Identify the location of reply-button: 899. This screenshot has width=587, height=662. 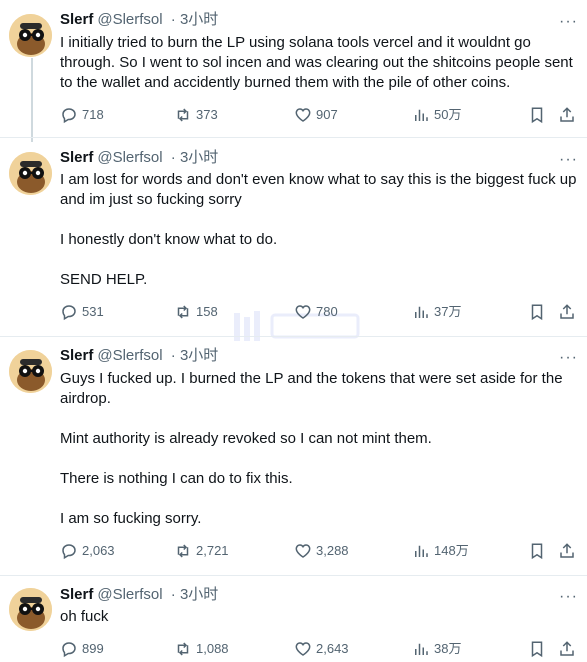
(82, 649).